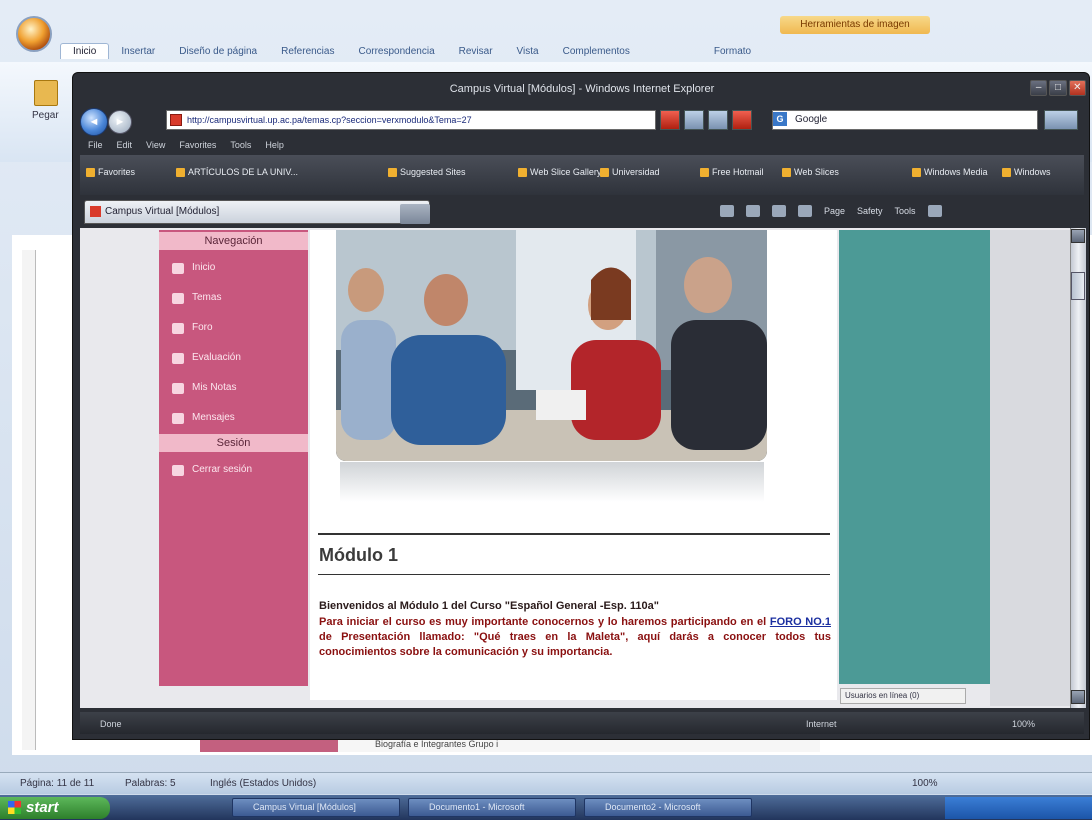  What do you see at coordinates (257, 212) in the screenshot?
I see `browser-tab: Campus Virtual [Módulos]` at bounding box center [257, 212].